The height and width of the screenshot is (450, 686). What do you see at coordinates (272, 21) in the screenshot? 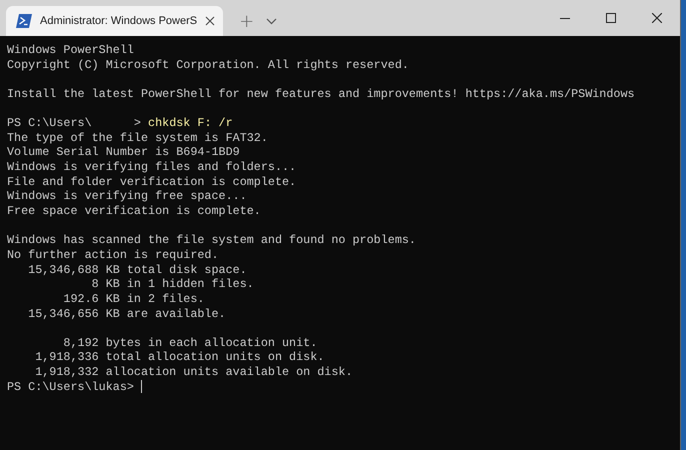
I see `dropdown-icon` at bounding box center [272, 21].